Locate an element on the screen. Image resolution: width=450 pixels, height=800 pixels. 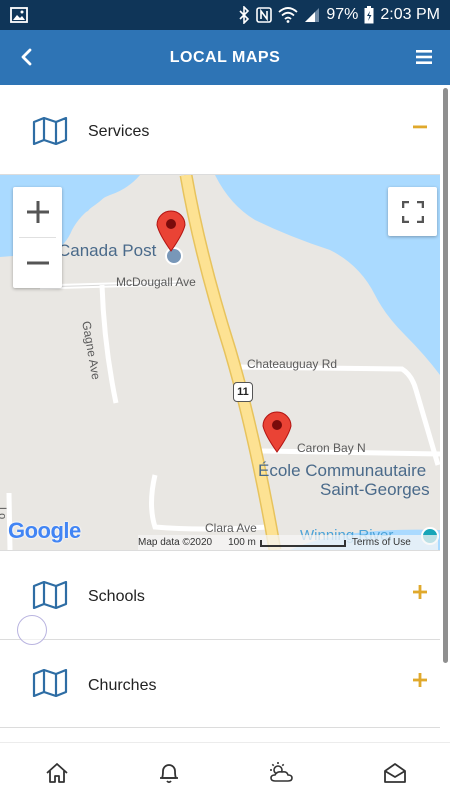
nfc-icon is located at coordinates (264, 15).